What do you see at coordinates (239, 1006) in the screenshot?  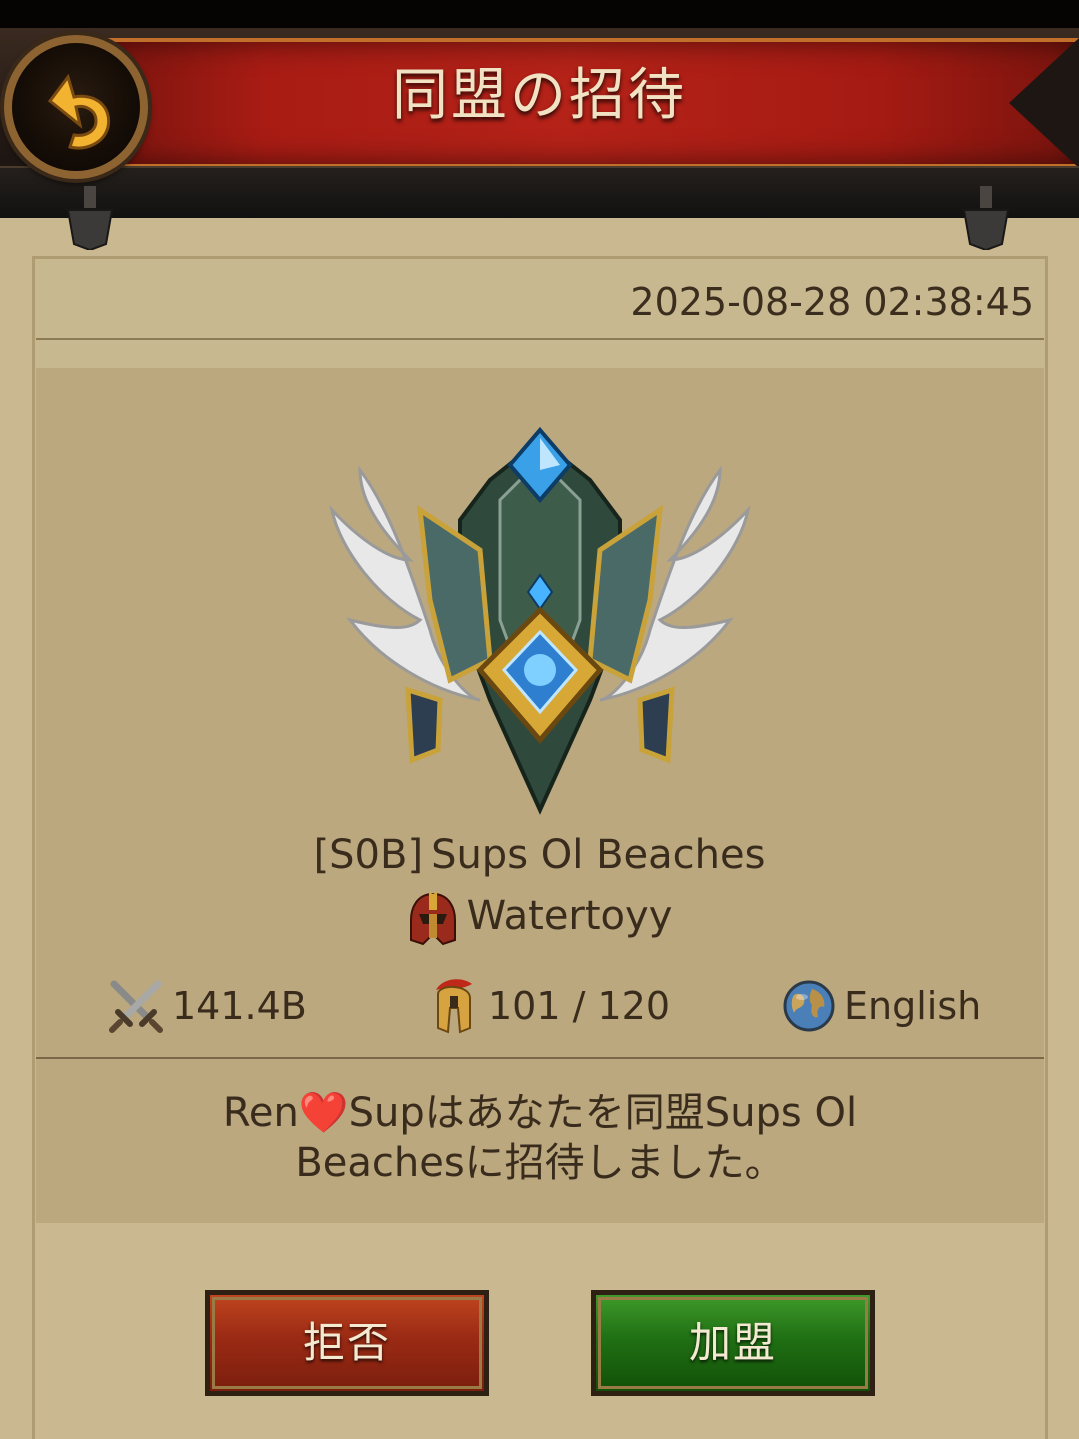 I see `power-value: 141.4B` at bounding box center [239, 1006].